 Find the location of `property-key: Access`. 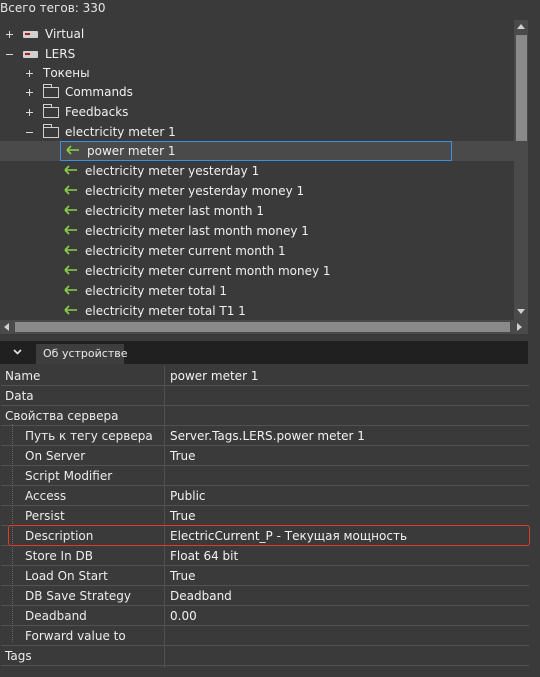

property-key: Access is located at coordinates (46, 496).